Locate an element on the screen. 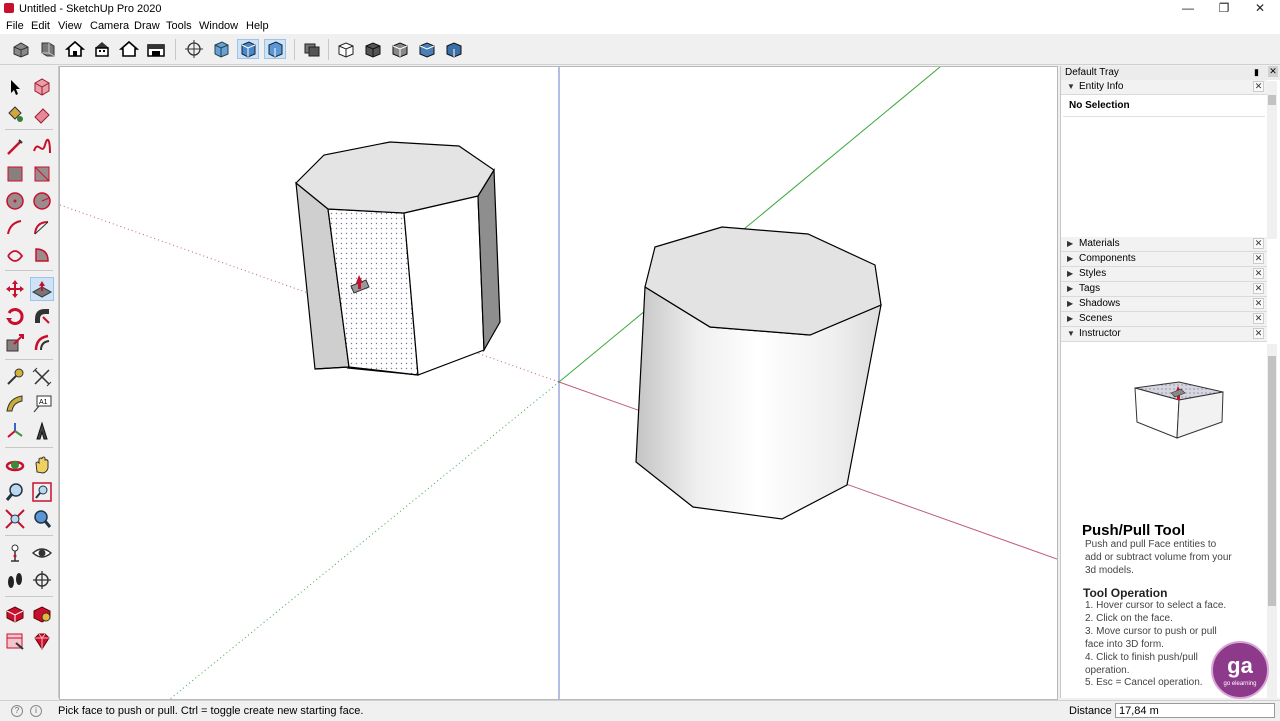 Image resolution: width=1280 pixels, height=721 pixels. tray-scrollbar-top is located at coordinates (1272, 160).